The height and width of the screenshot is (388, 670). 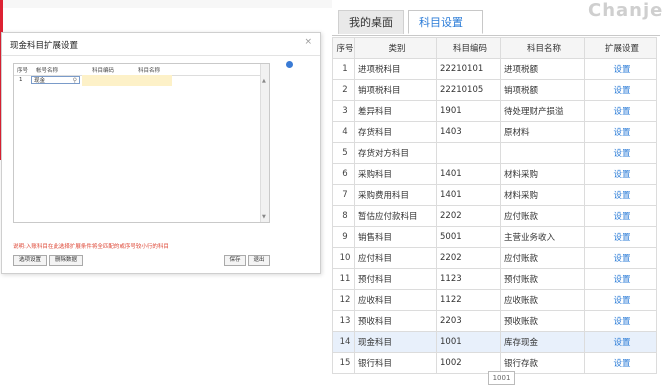 I want to click on cell-seq: 10, so click(x=343, y=258).